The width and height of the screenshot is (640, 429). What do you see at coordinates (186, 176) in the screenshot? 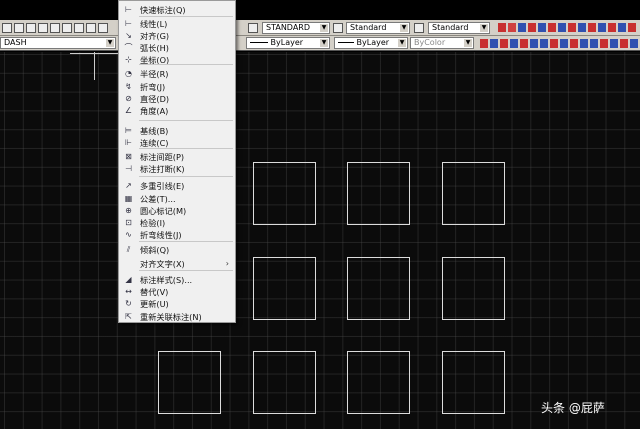
I see `menu-separator` at bounding box center [186, 176].